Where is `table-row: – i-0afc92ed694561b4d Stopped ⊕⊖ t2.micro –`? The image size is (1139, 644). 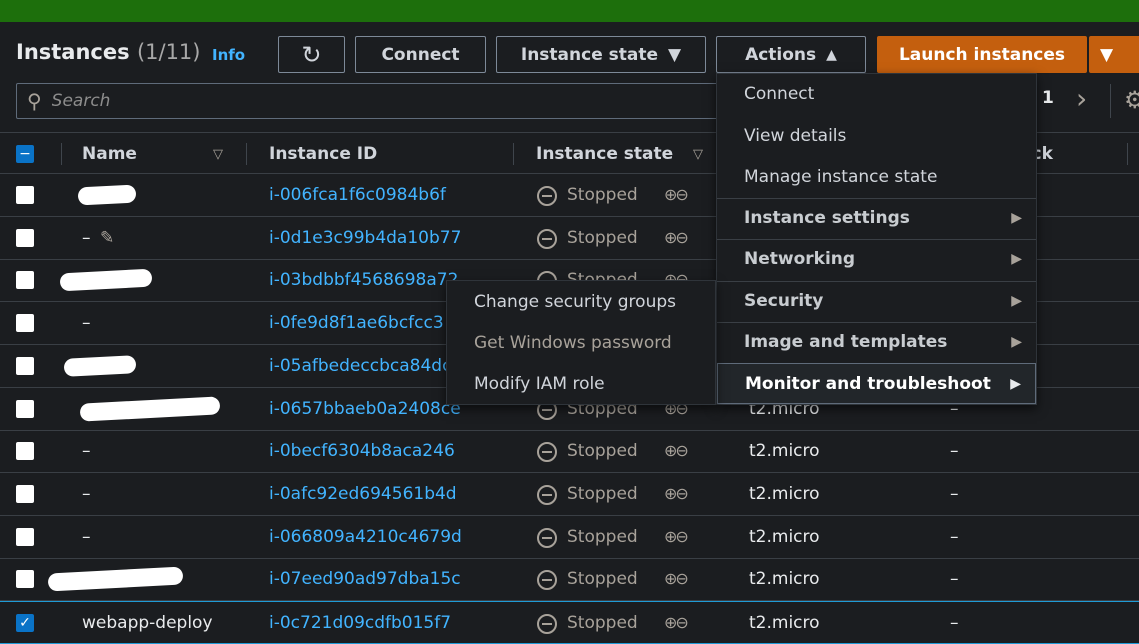 table-row: – i-0afc92ed694561b4d Stopped ⊕⊖ t2.micro – is located at coordinates (569, 494).